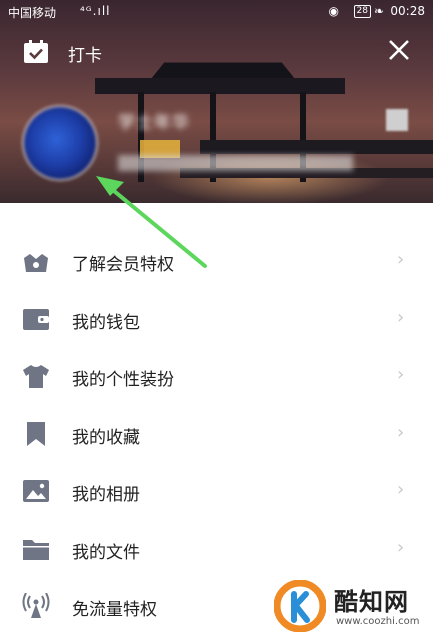 The height and width of the screenshot is (638, 433). Describe the element at coordinates (95, 11) in the screenshot. I see `signal-indicator: ⁴ᴳ.ıll` at that location.